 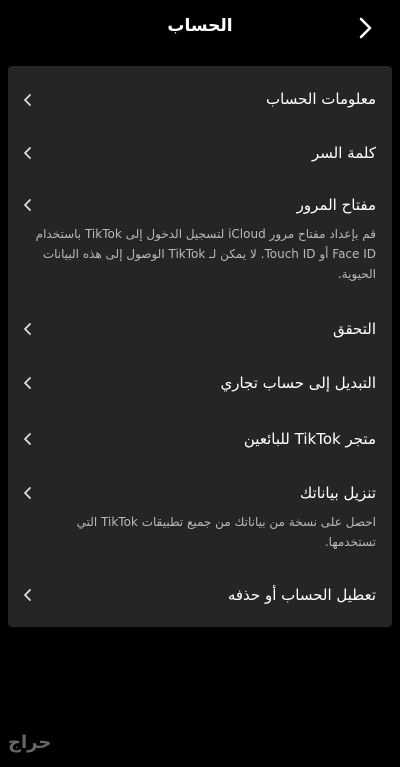 I want to click on deactivate-delete-account-item: تعطيل الحساب أو حذفه, so click(x=200, y=597).